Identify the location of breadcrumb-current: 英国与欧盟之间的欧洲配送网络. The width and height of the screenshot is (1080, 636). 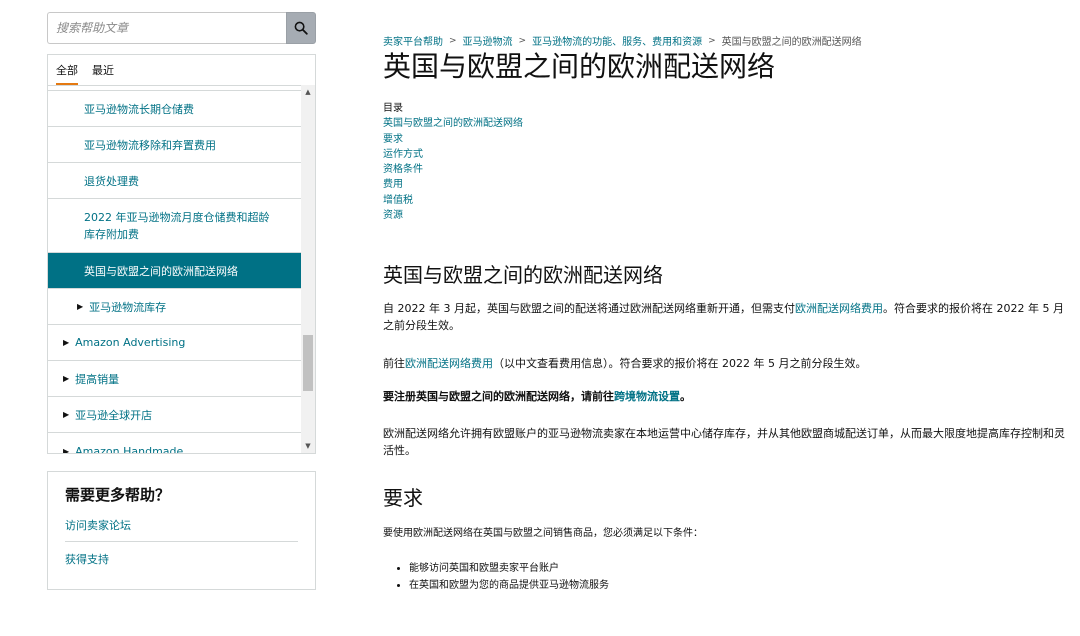
(791, 42).